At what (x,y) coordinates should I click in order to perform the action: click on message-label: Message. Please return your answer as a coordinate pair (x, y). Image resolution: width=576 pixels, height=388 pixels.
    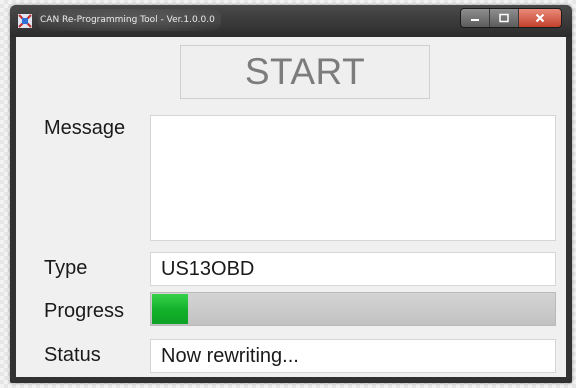
    Looking at the image, I should click on (85, 128).